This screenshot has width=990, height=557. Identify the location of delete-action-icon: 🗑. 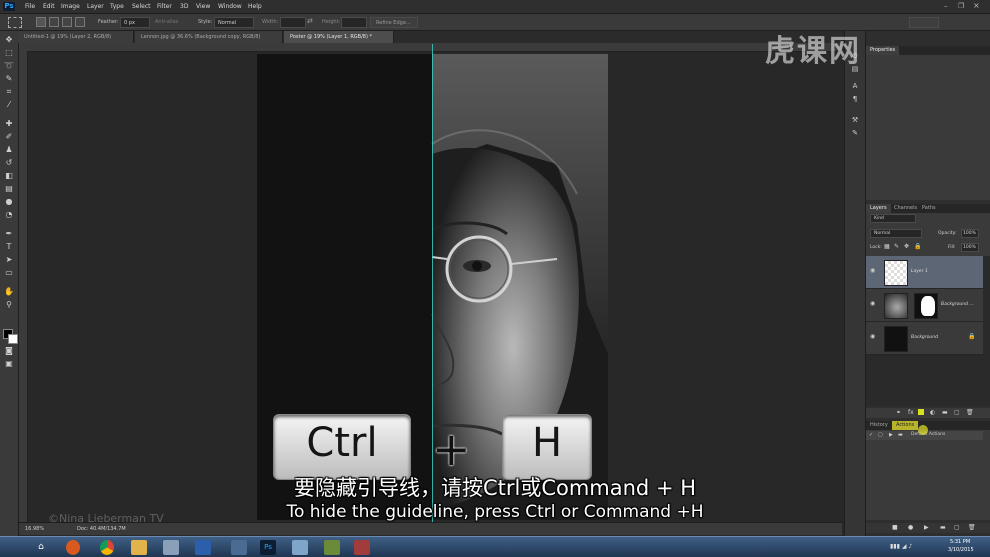
(972, 527).